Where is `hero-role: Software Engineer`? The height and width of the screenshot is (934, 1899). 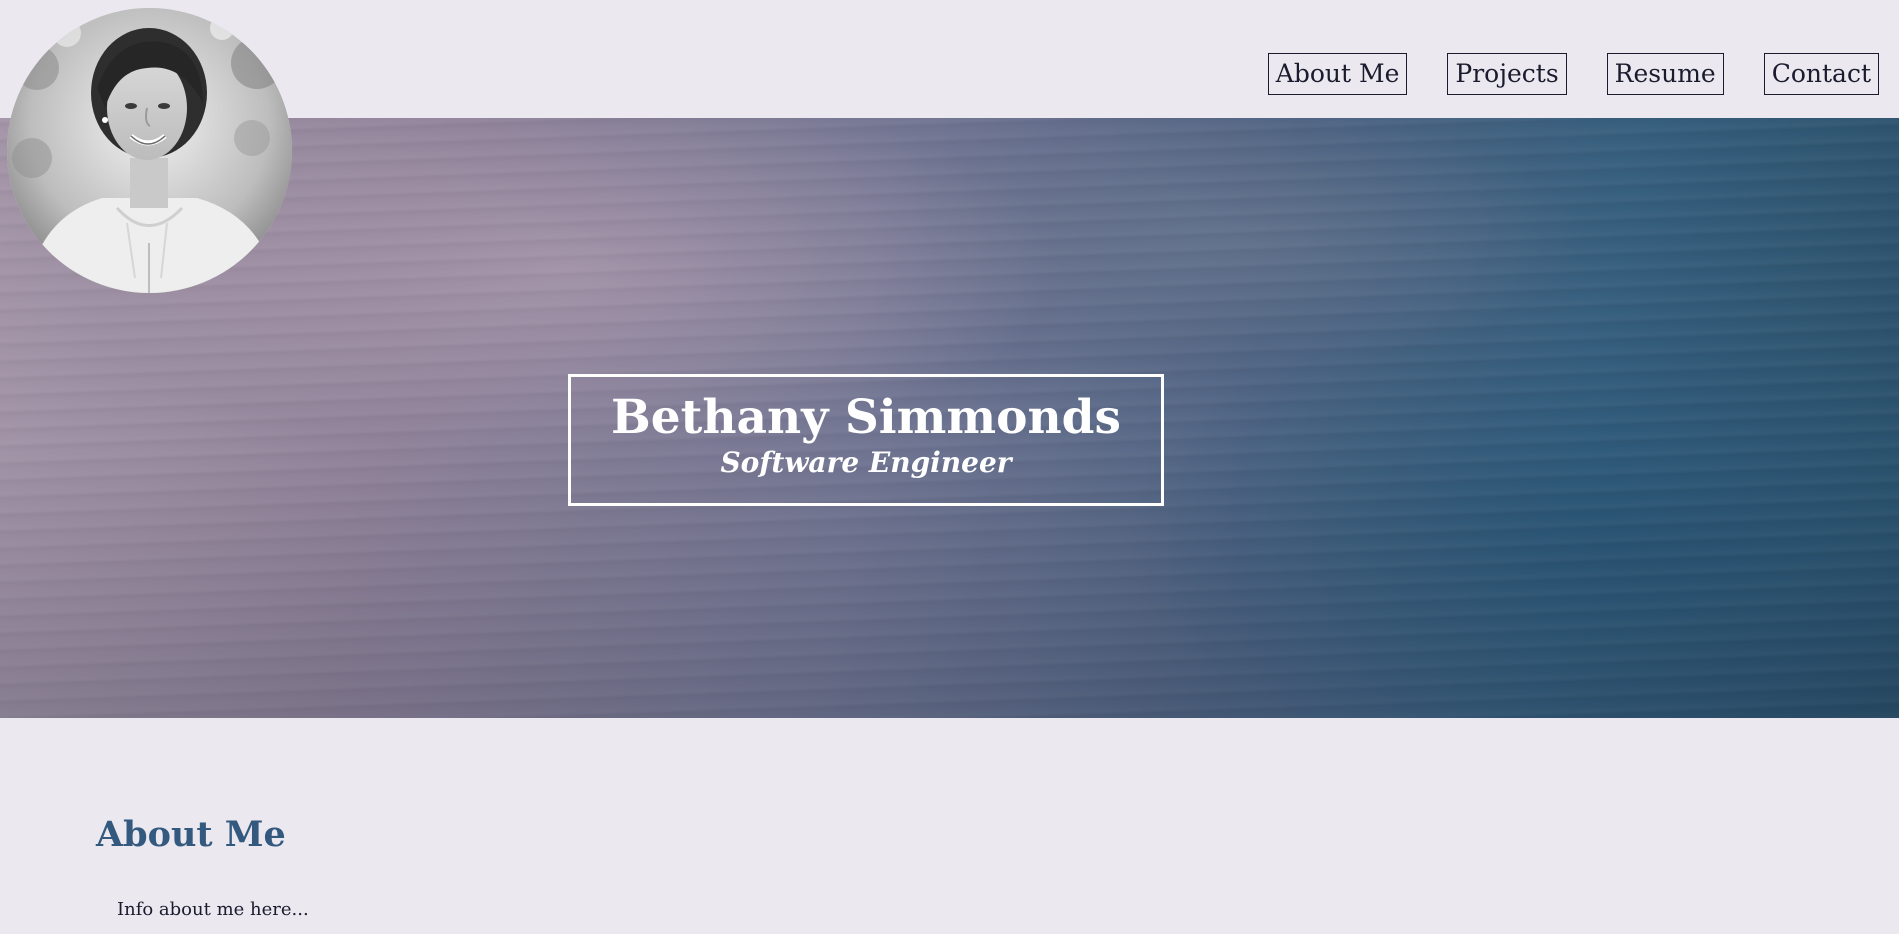
hero-role: Software Engineer is located at coordinates (866, 462).